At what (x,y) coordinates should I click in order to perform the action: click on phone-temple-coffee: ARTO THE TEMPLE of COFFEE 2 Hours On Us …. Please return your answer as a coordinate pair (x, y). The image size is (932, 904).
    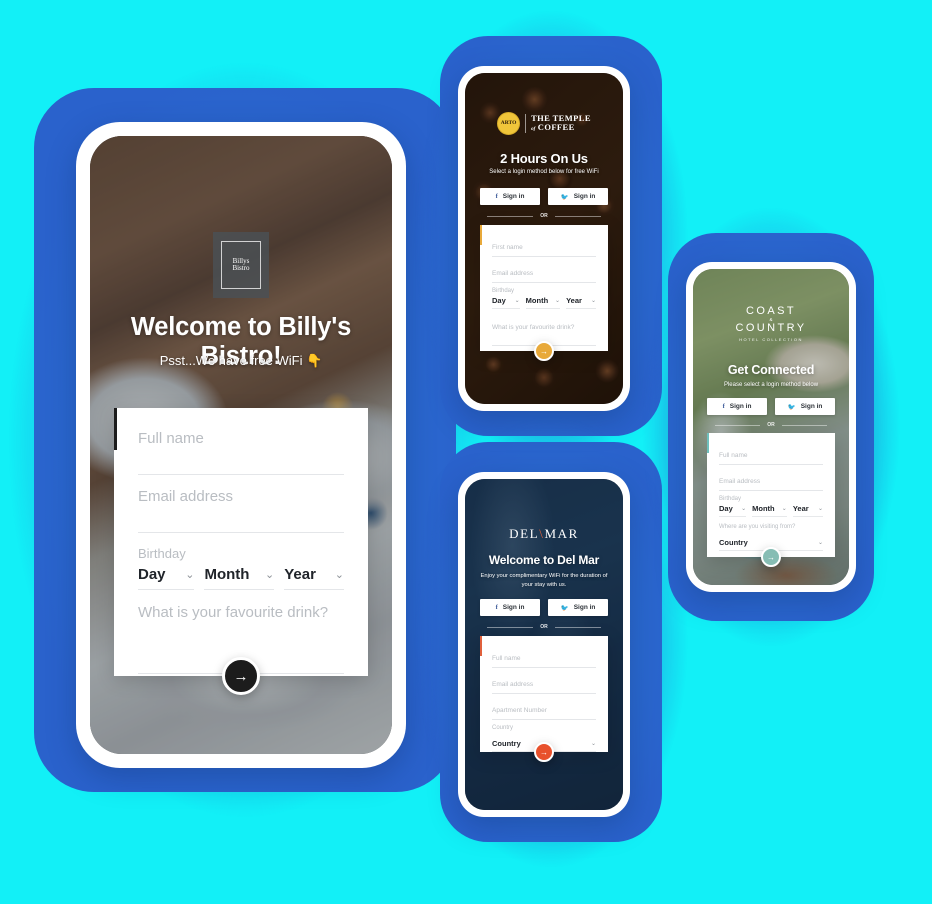
    Looking at the image, I should click on (544, 238).